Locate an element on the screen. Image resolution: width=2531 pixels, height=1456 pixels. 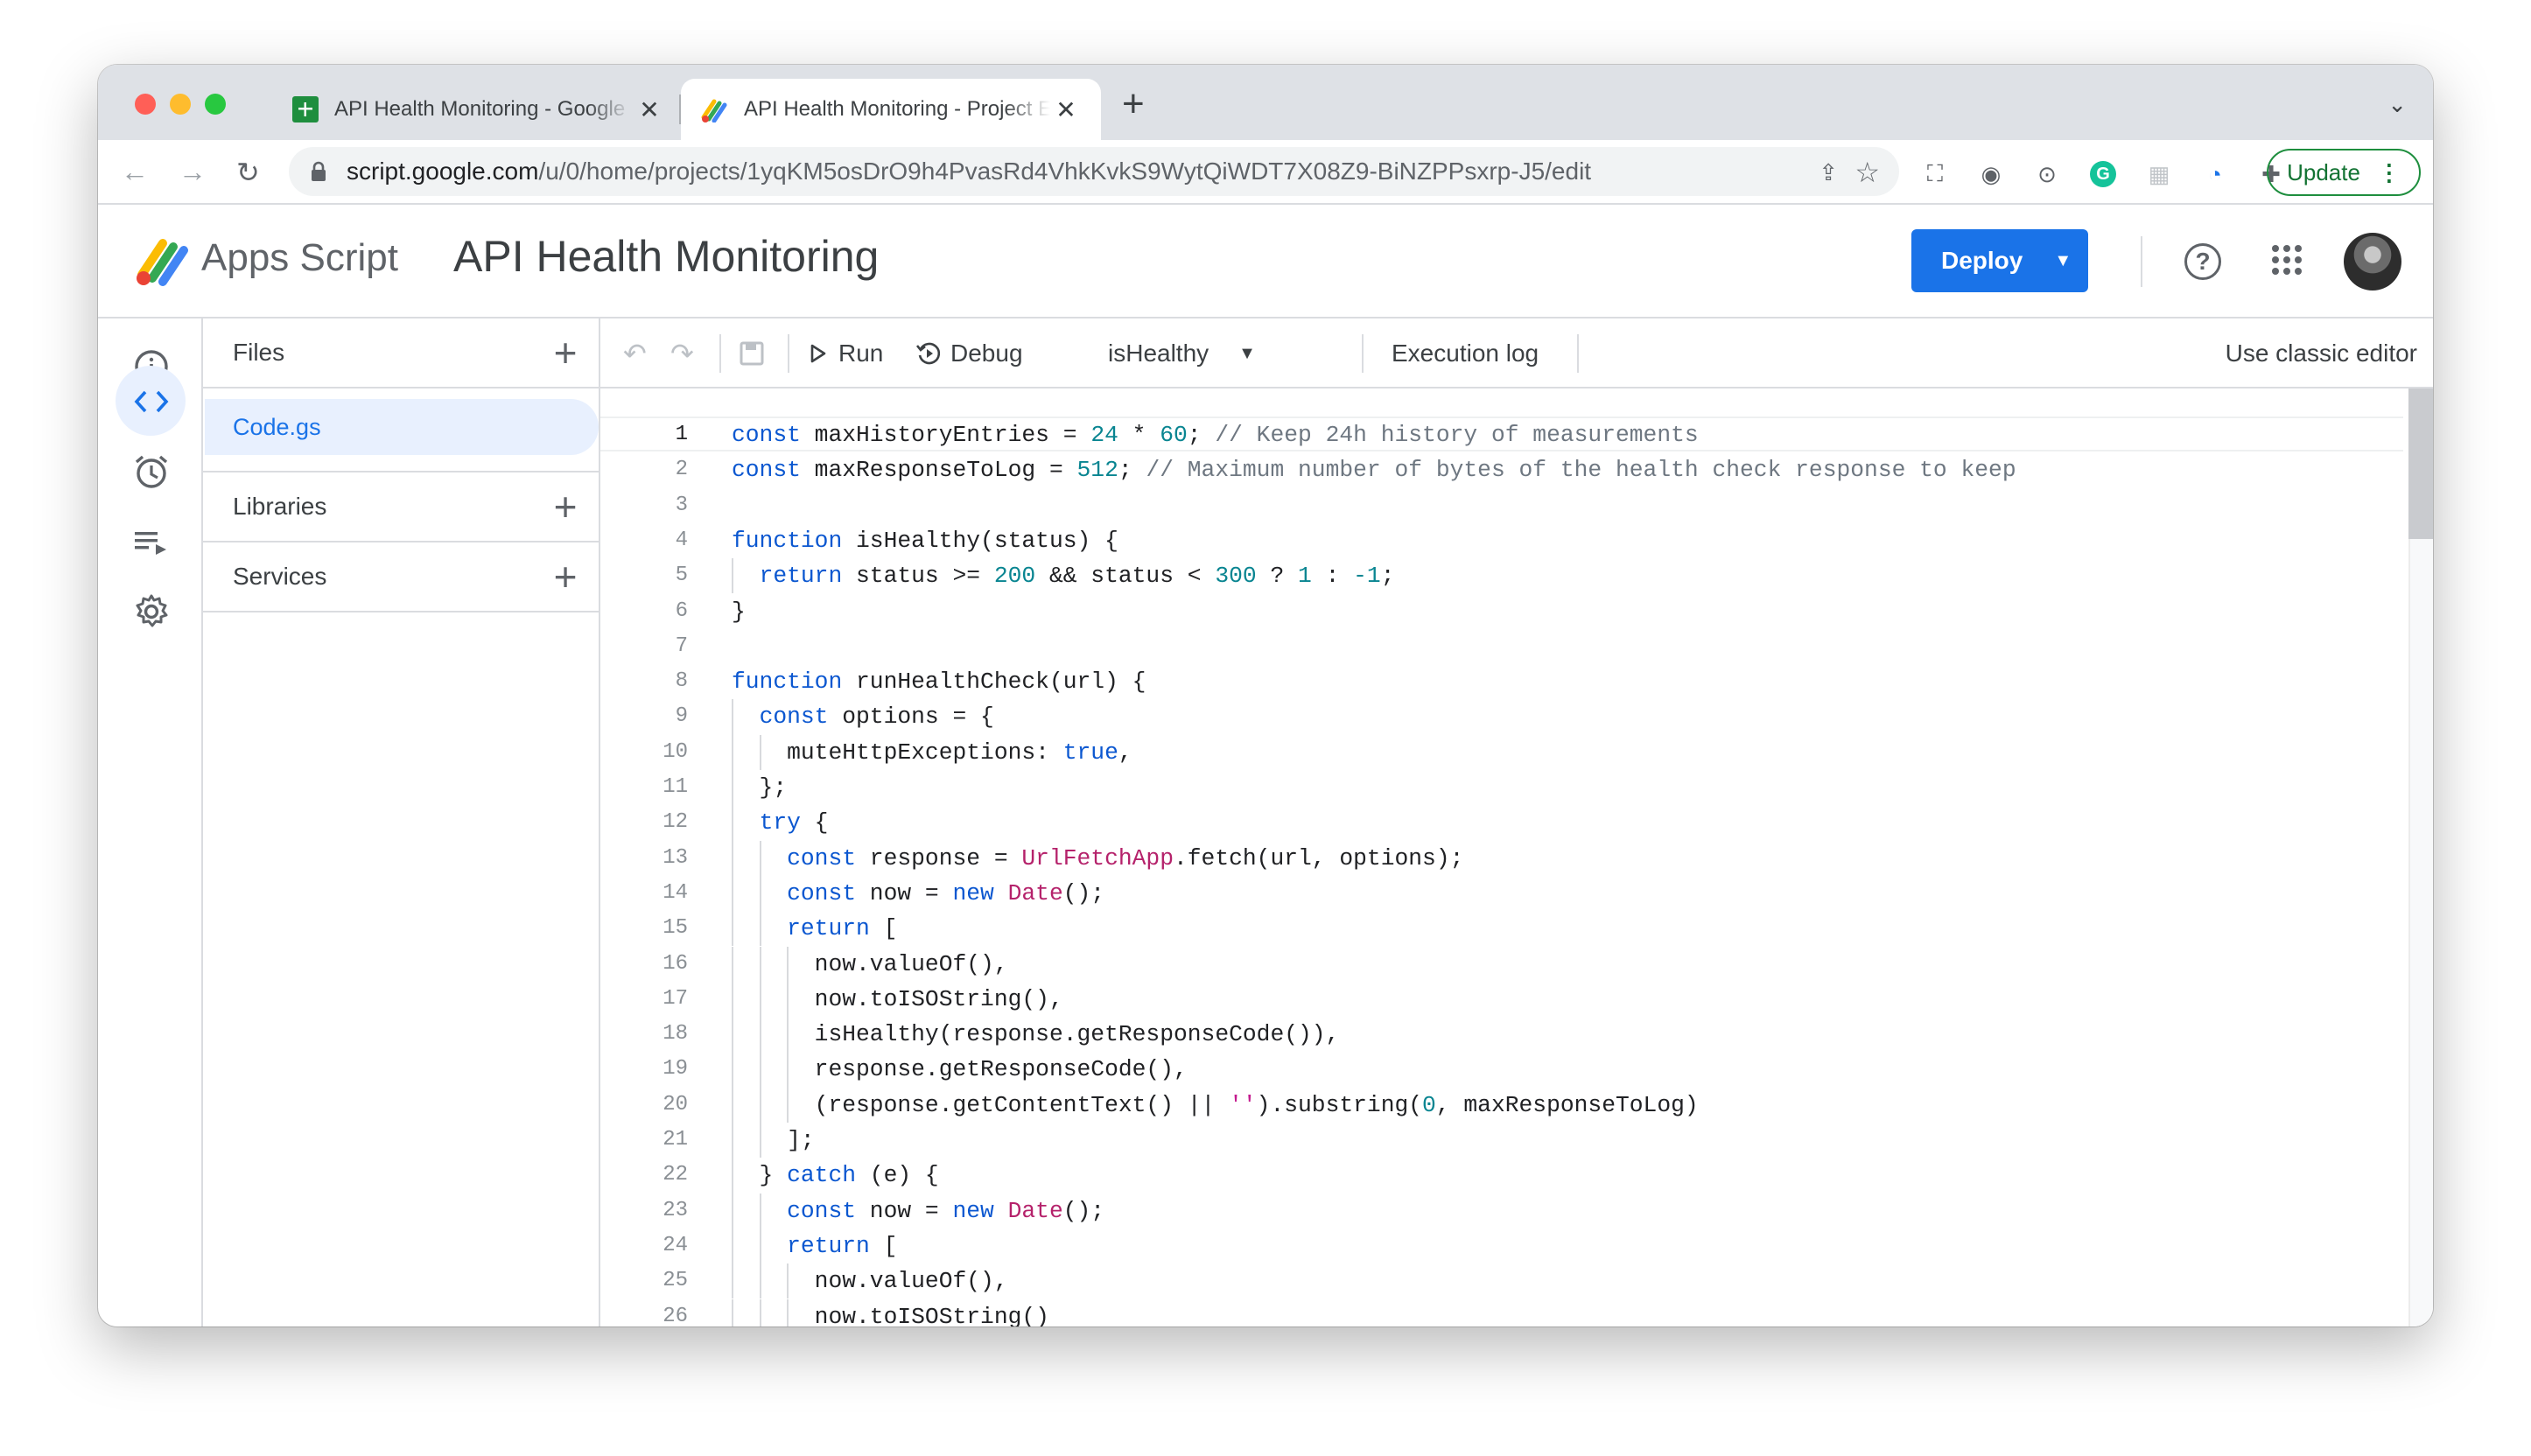
code-extension-icon: ⊙ is located at coordinates (2047, 174).